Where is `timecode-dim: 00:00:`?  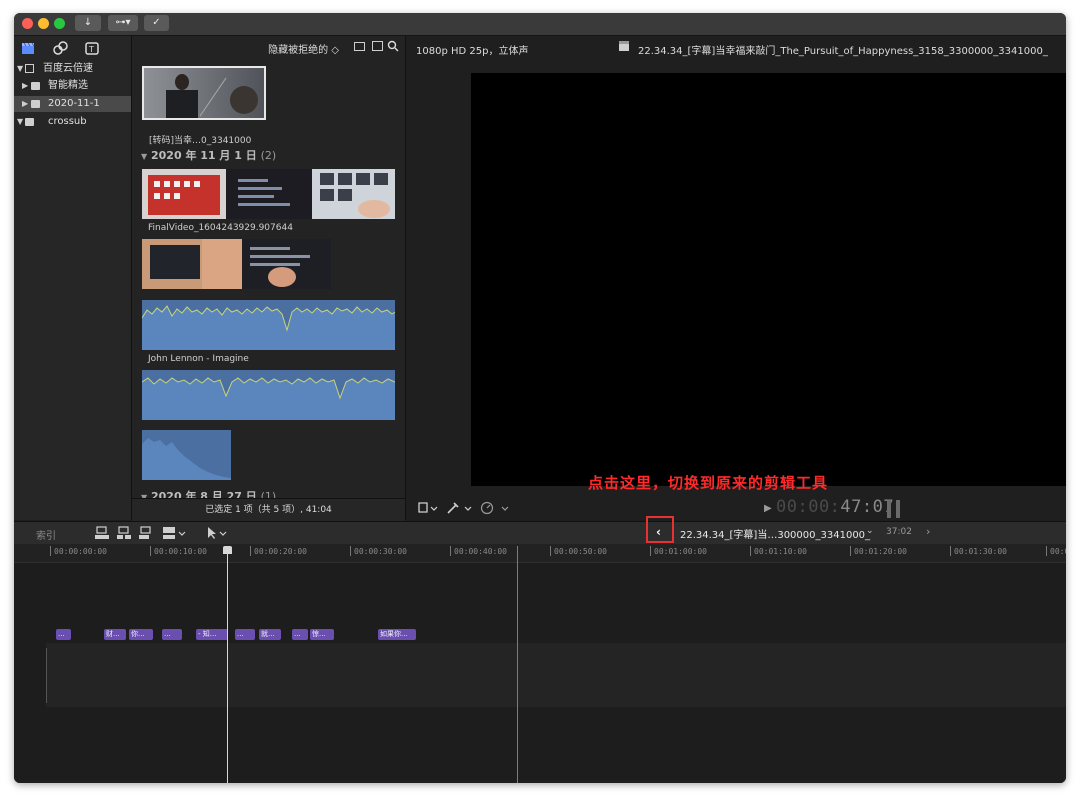 timecode-dim: 00:00: is located at coordinates (808, 507).